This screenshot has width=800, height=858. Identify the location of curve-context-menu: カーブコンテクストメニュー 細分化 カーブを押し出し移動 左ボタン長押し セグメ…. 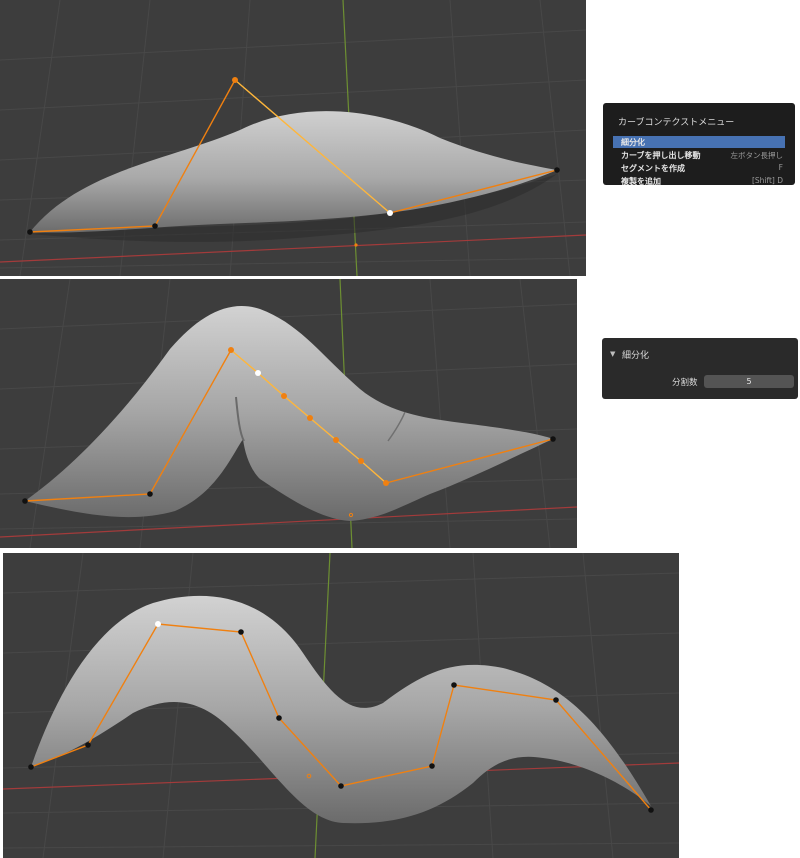
(699, 144).